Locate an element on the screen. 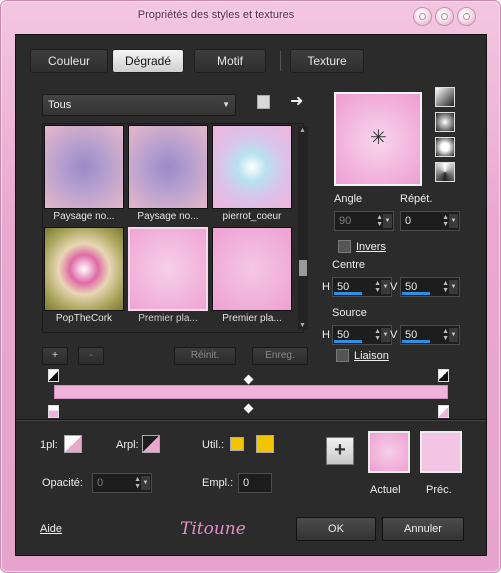  transparency-midpoint is located at coordinates (248, 379).